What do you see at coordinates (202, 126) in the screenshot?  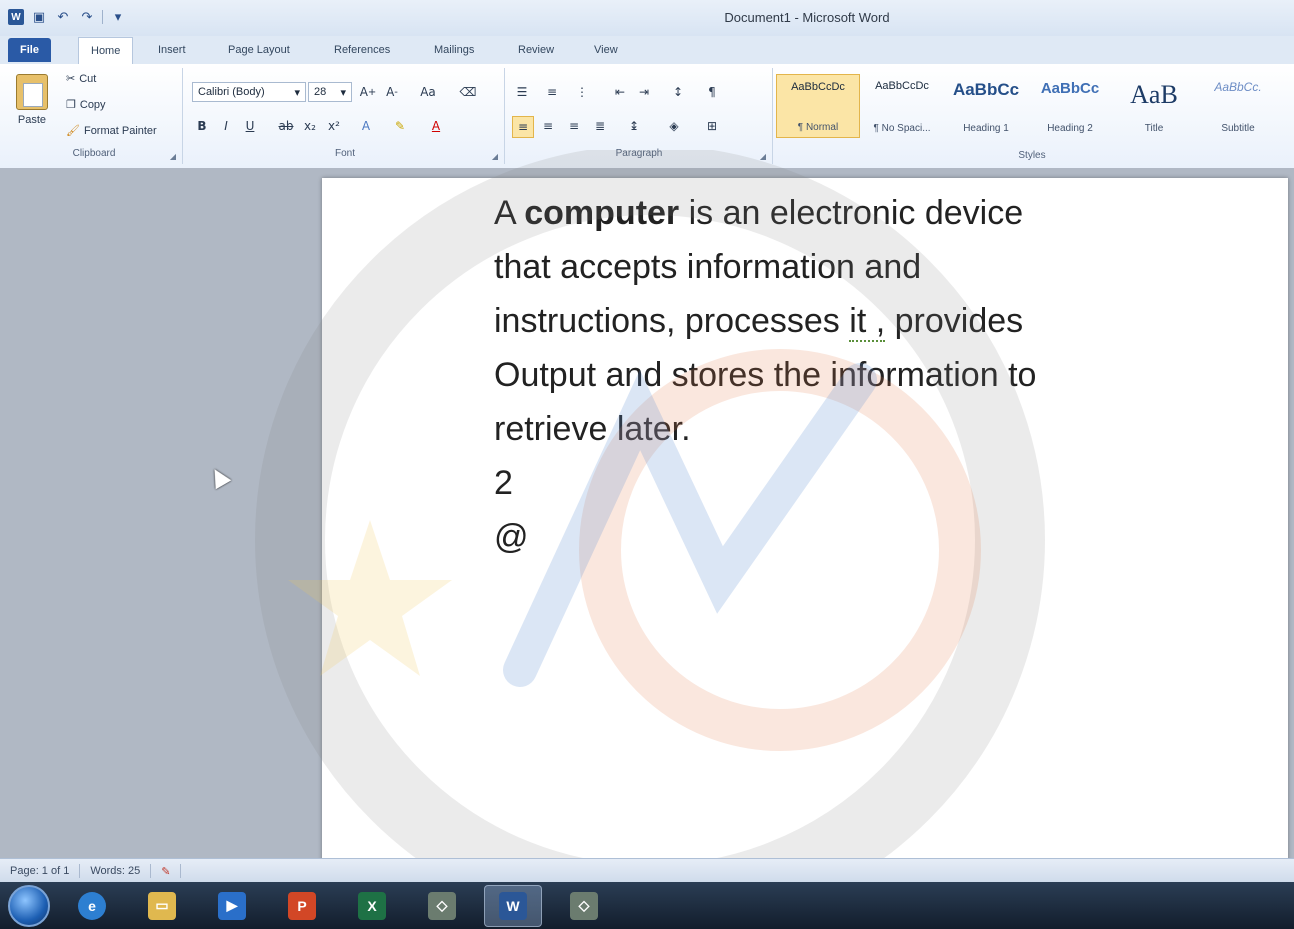 I see `bold-icon: B` at bounding box center [202, 126].